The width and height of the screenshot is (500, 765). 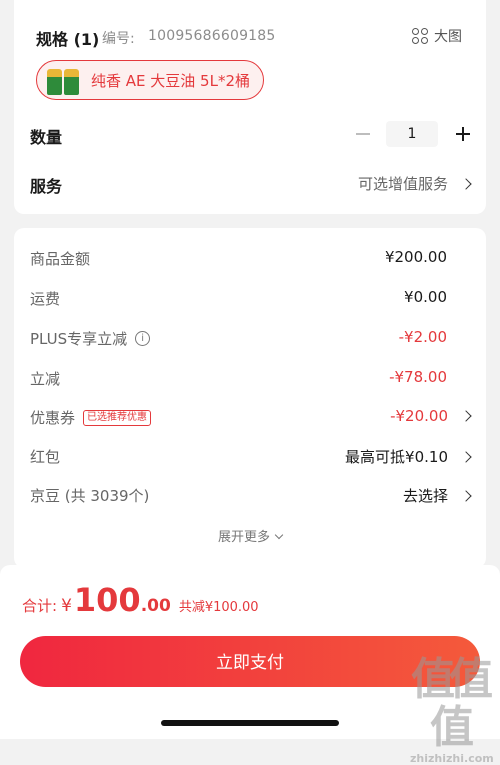 I want to click on total-amount-integer: 100, so click(x=107, y=600).